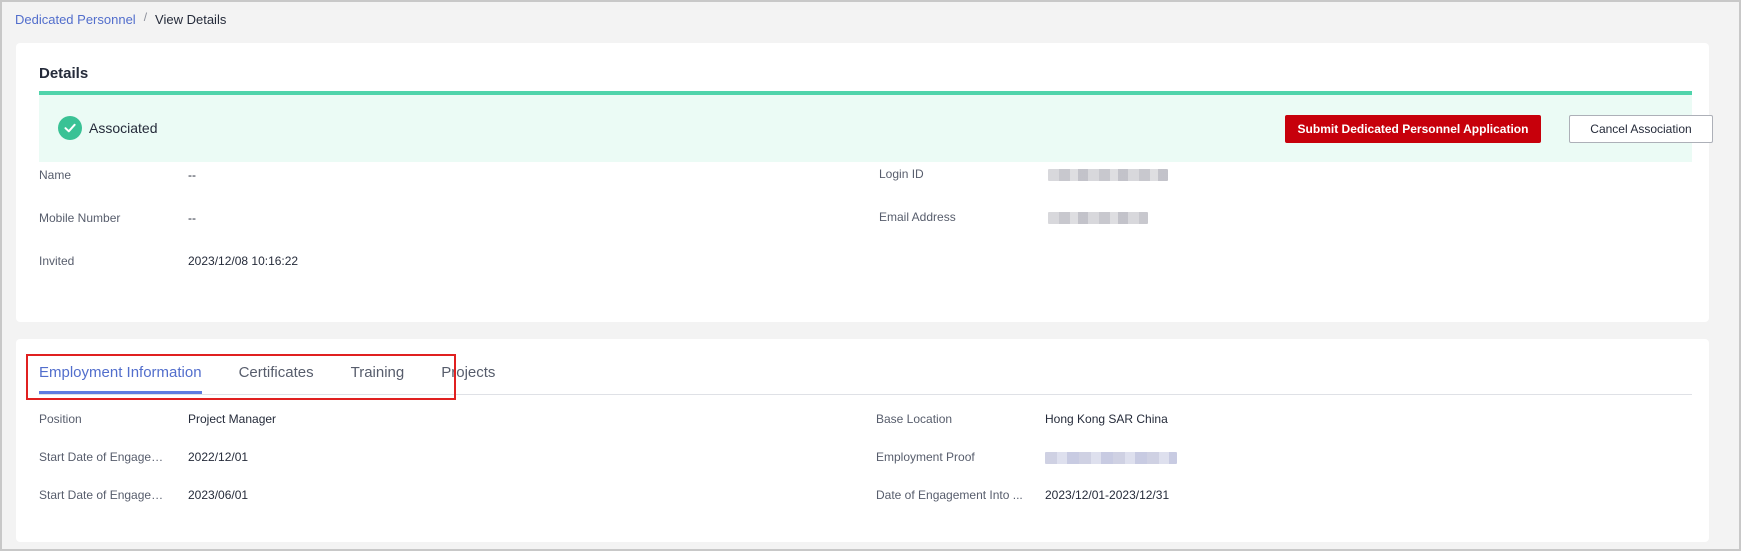 Image resolution: width=1741 pixels, height=551 pixels. Describe the element at coordinates (55, 175) in the screenshot. I see `name-label: Name` at that location.